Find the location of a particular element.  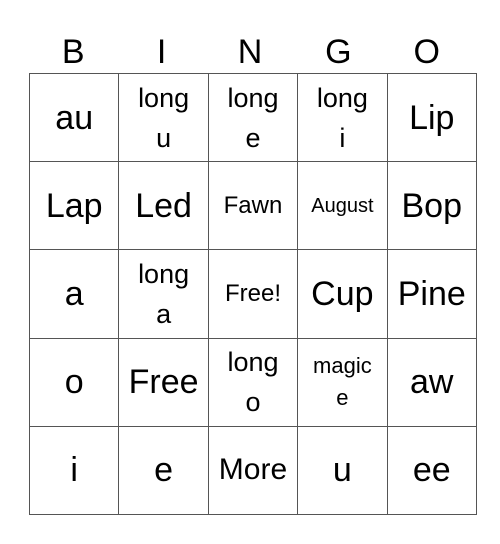

bingo-cell: long u is located at coordinates (163, 117).